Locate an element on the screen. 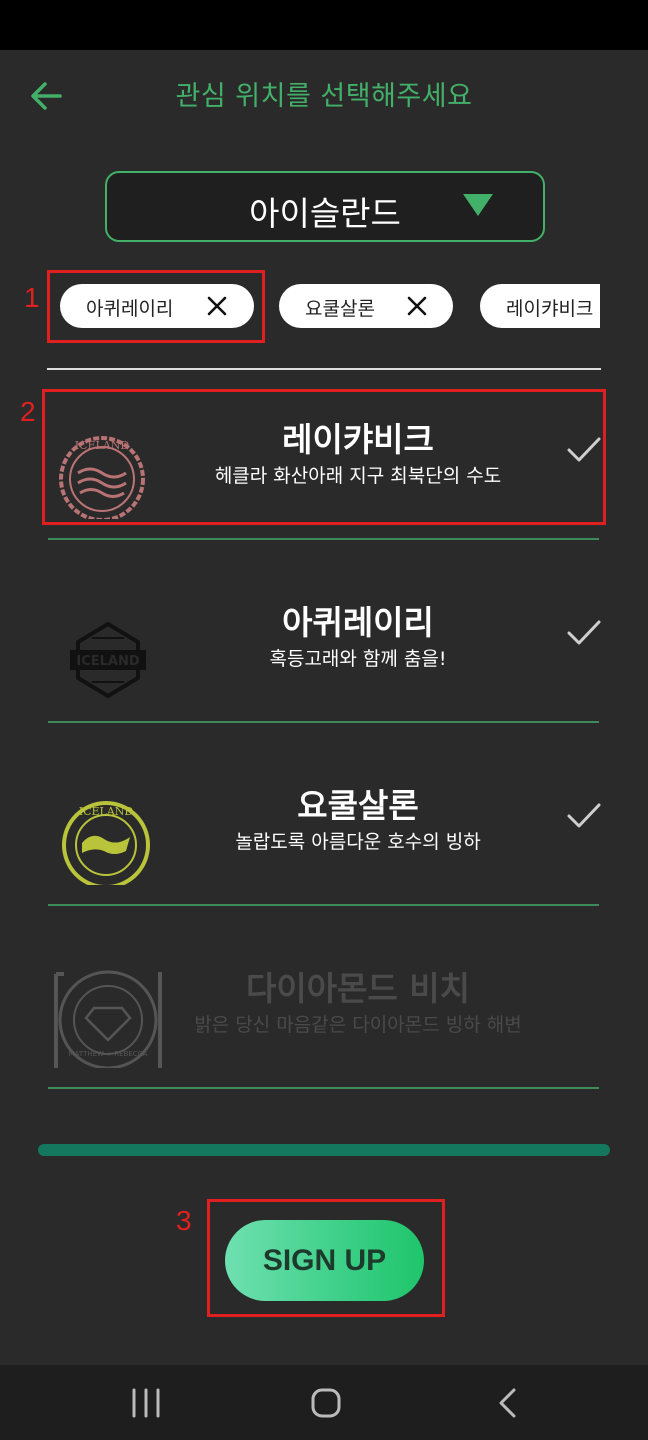 The height and width of the screenshot is (1440, 648). location-description: 놀랍도록 아름다운 호수의 빙하 is located at coordinates (358, 842).